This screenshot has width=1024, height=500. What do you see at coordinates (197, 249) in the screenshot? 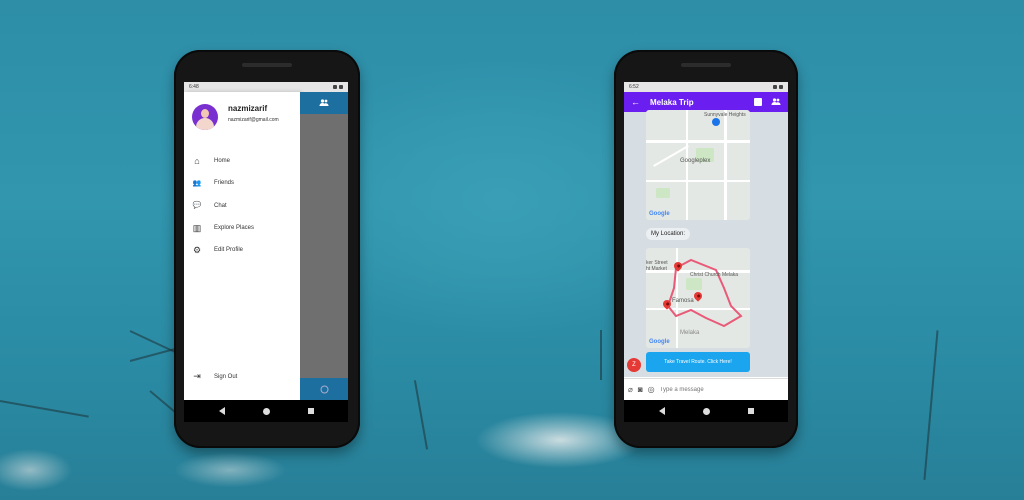
I see `settings-icon: ⚙` at bounding box center [197, 249].